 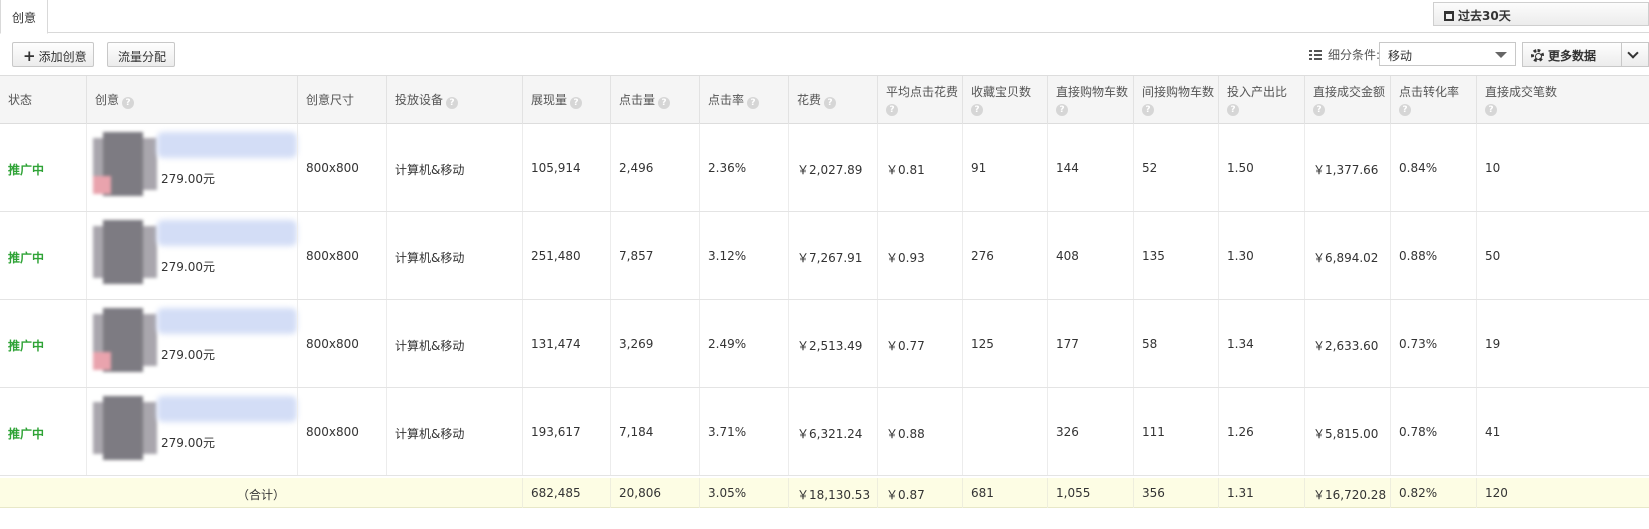 I want to click on status-value: 推广中, so click(x=26, y=434).